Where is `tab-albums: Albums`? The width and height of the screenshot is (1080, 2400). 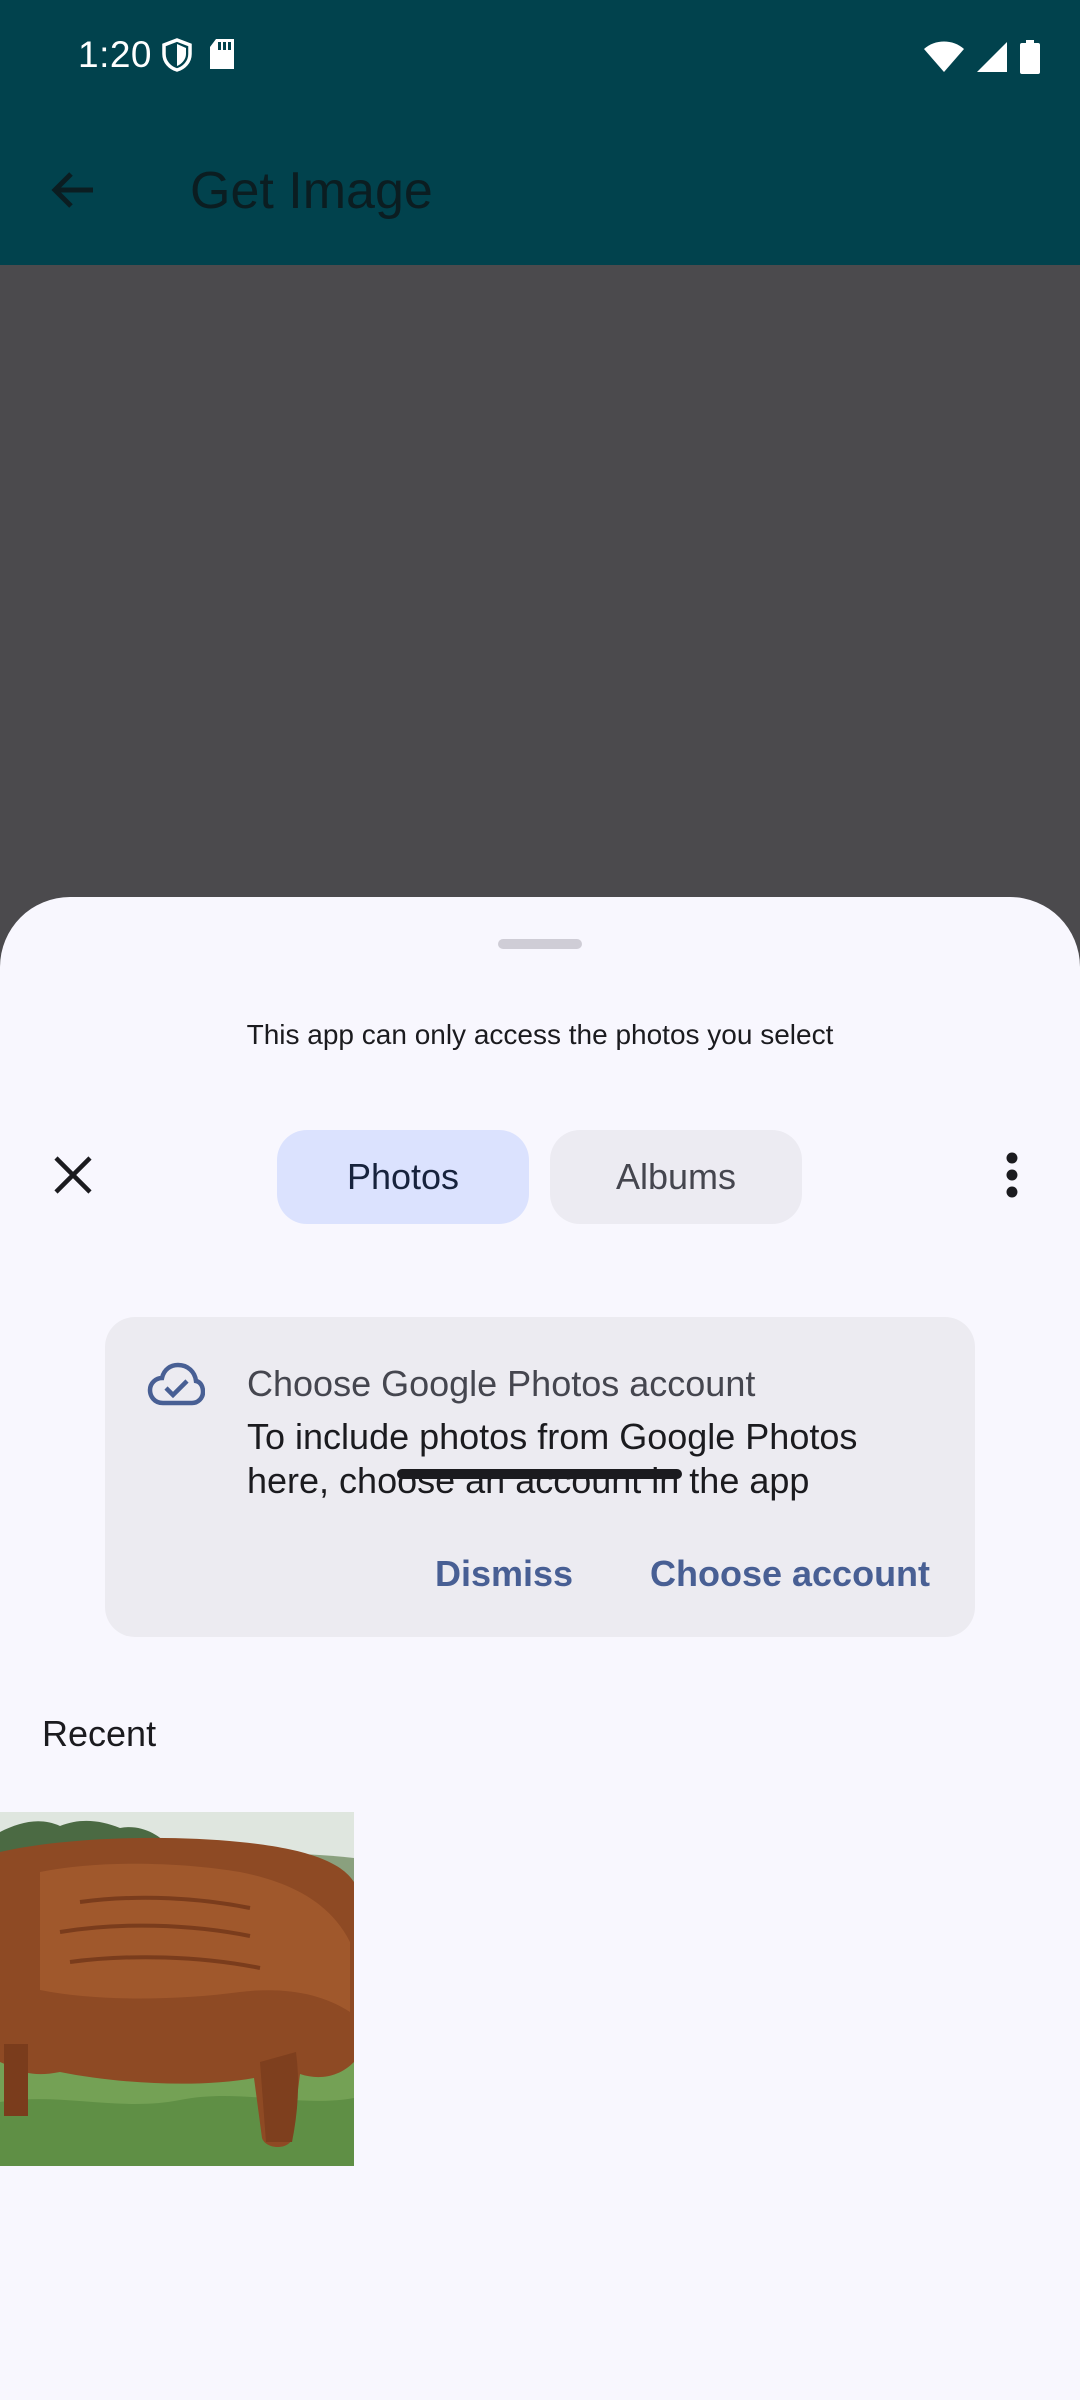 tab-albums: Albums is located at coordinates (676, 1177).